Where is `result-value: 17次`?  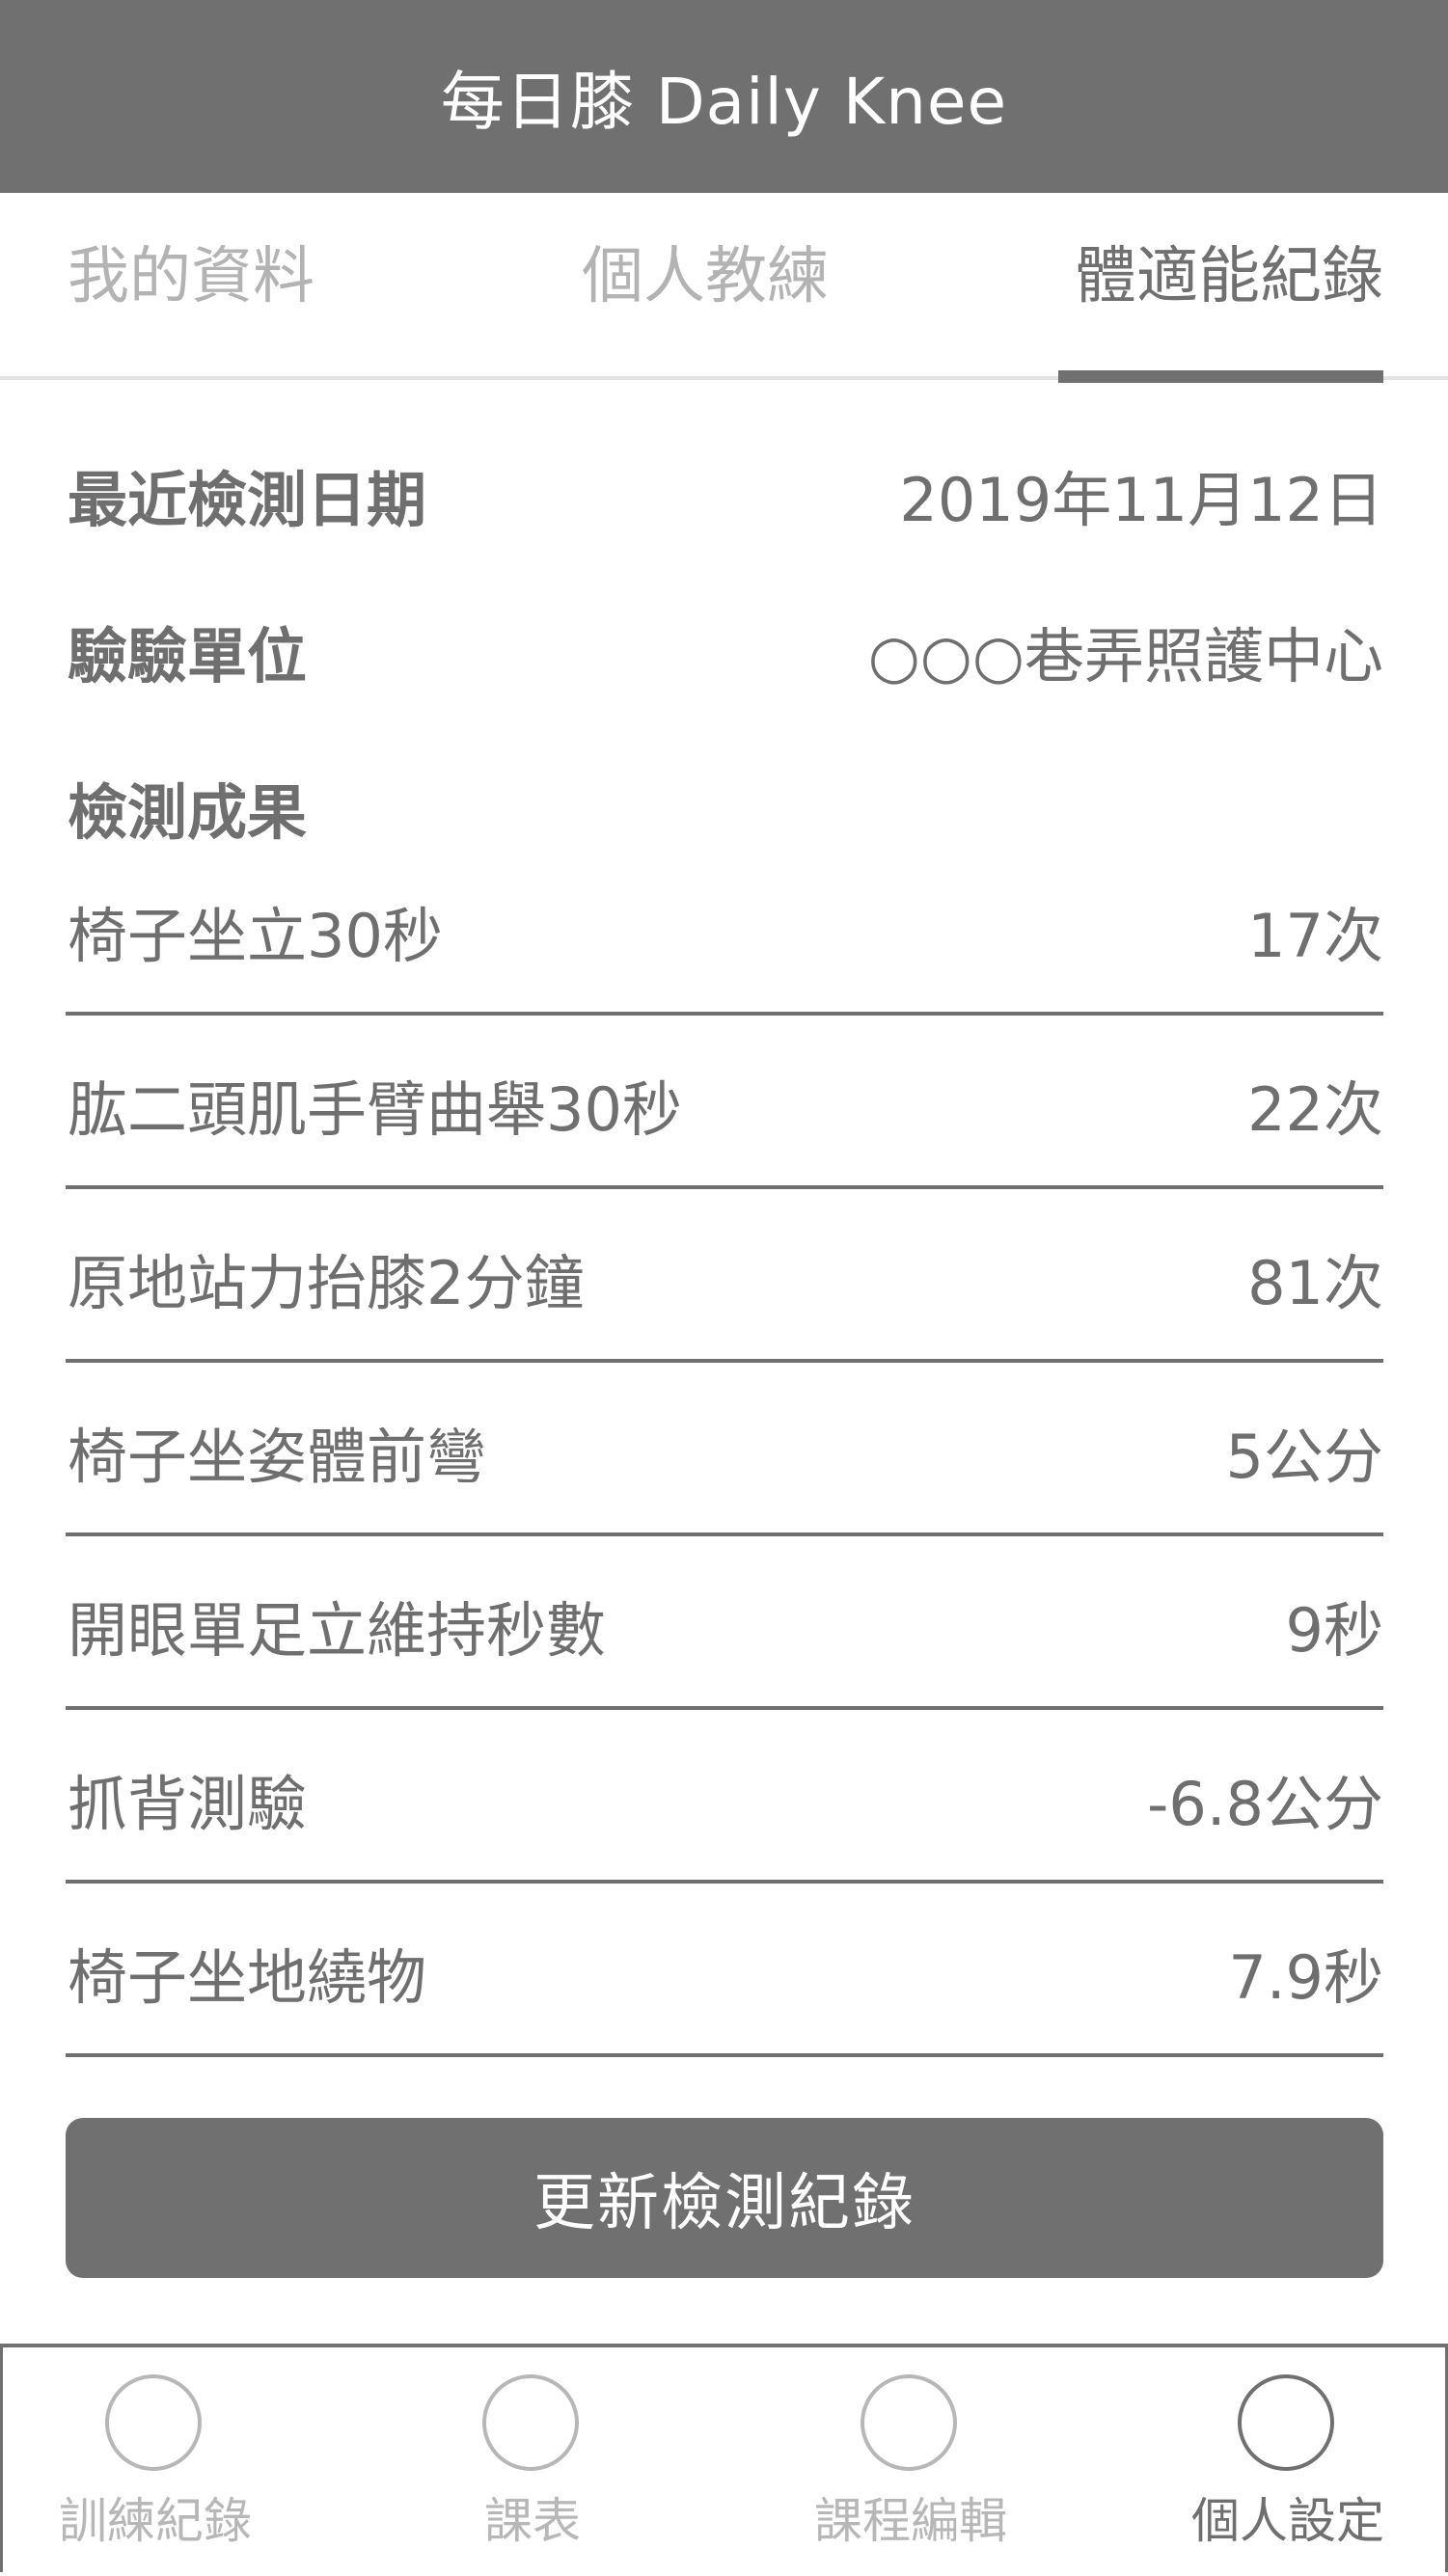 result-value: 17次 is located at coordinates (1315, 936).